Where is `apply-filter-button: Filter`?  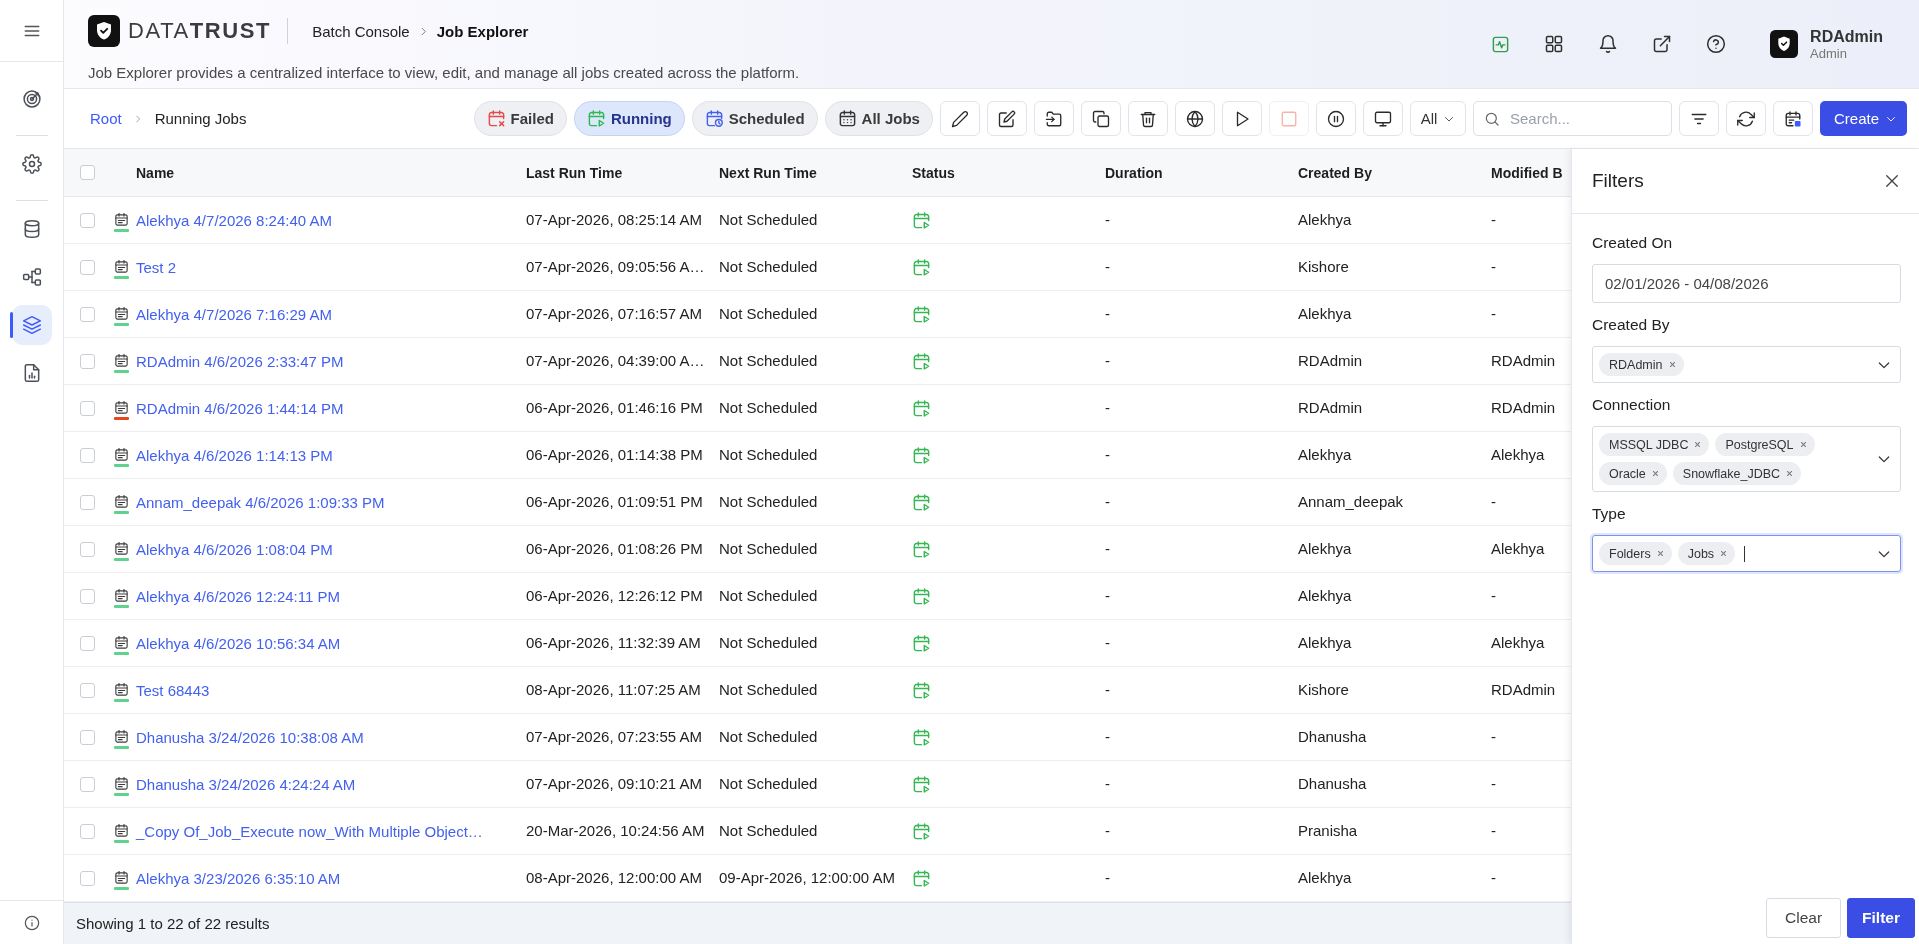 apply-filter-button: Filter is located at coordinates (1881, 918).